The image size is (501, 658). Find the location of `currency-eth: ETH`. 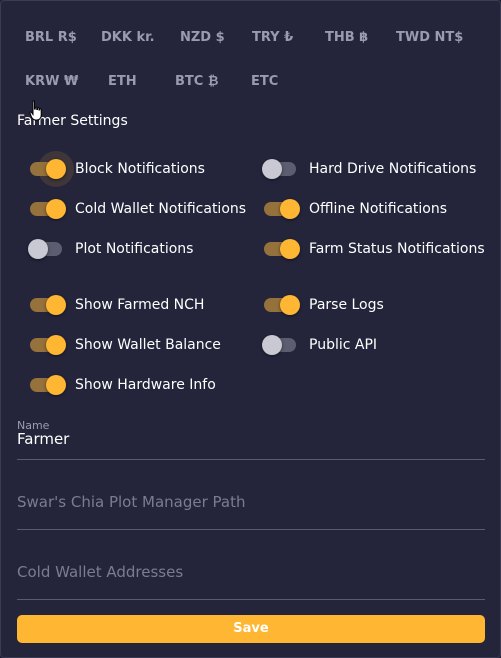

currency-eth: ETH is located at coordinates (122, 82).